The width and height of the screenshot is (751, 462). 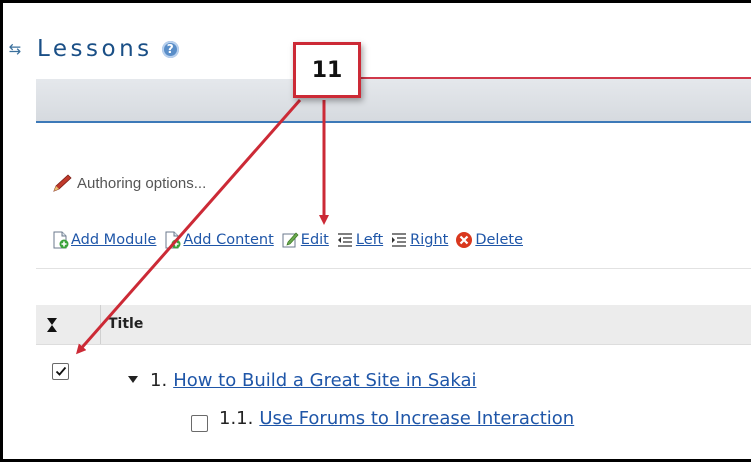 What do you see at coordinates (429, 240) in the screenshot?
I see `indent-right-label: Right` at bounding box center [429, 240].